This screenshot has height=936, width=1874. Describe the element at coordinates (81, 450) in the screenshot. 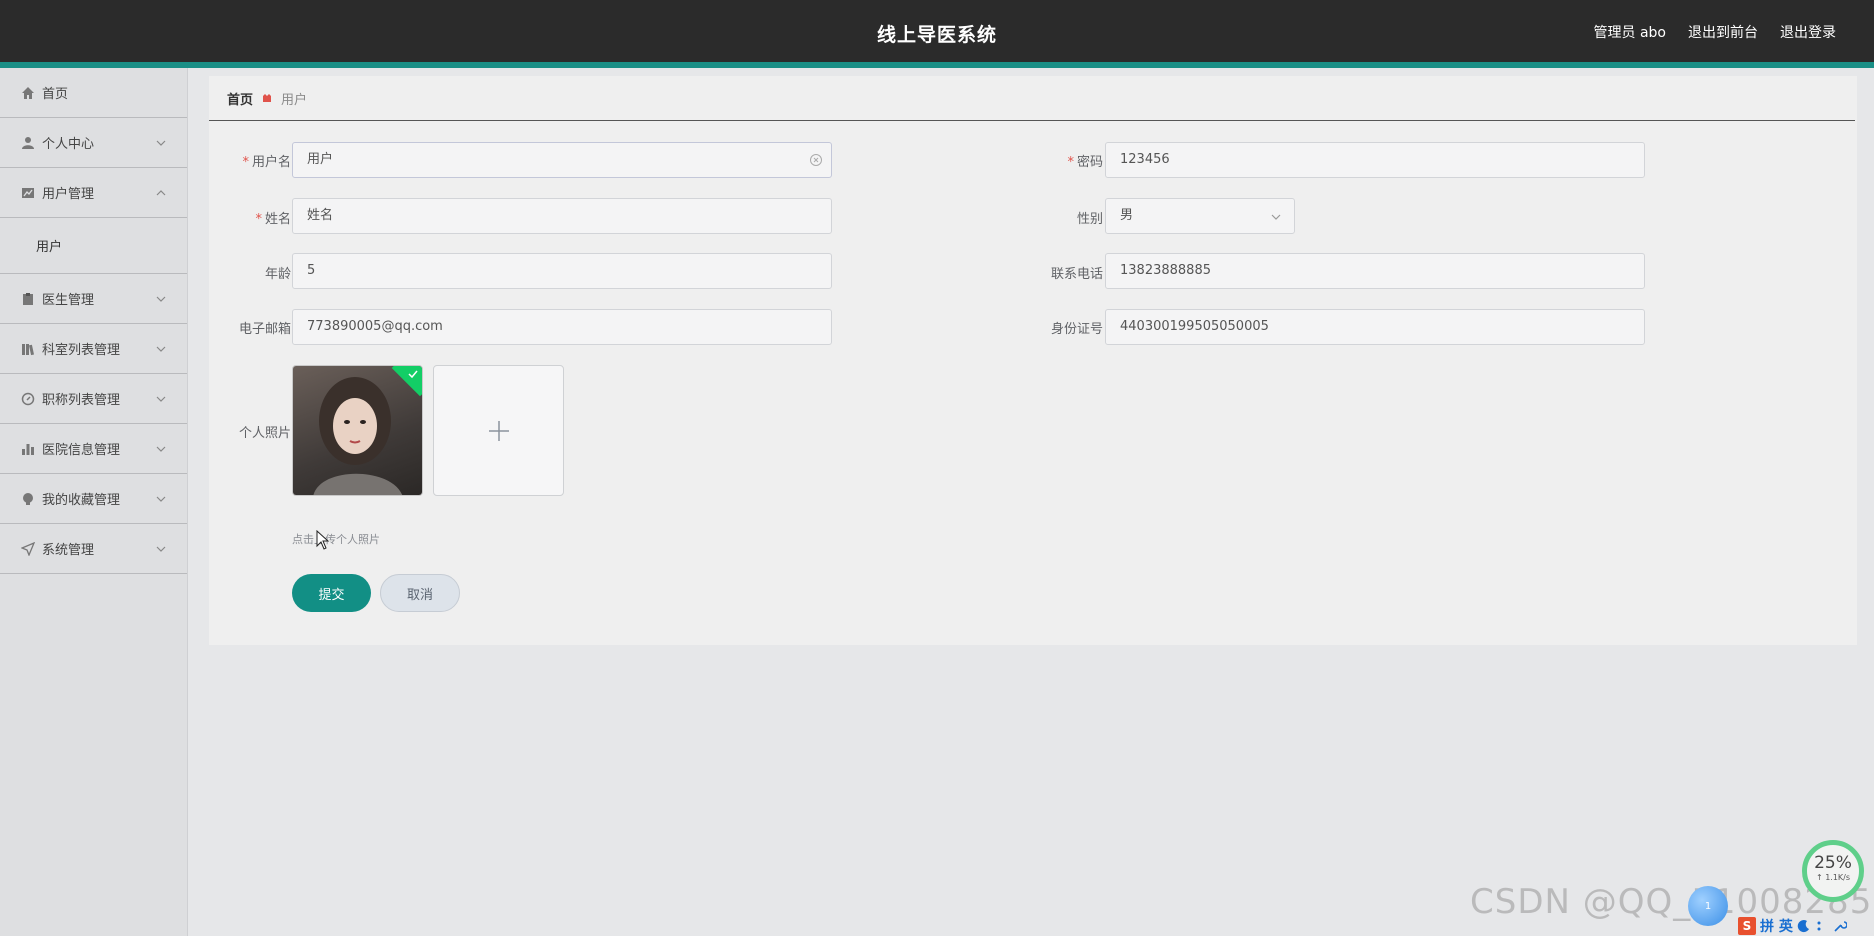

I see `sidebar-item-label: 医院信息管理` at that location.